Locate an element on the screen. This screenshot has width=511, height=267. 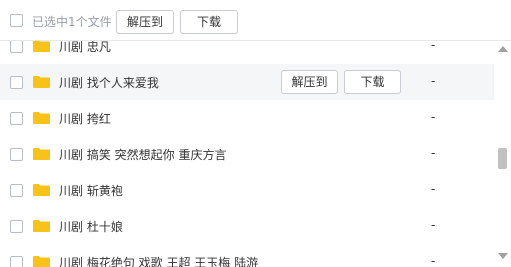
list-item: 川剧 找个人来爱我 解压到 下载 - is located at coordinates (247, 82).